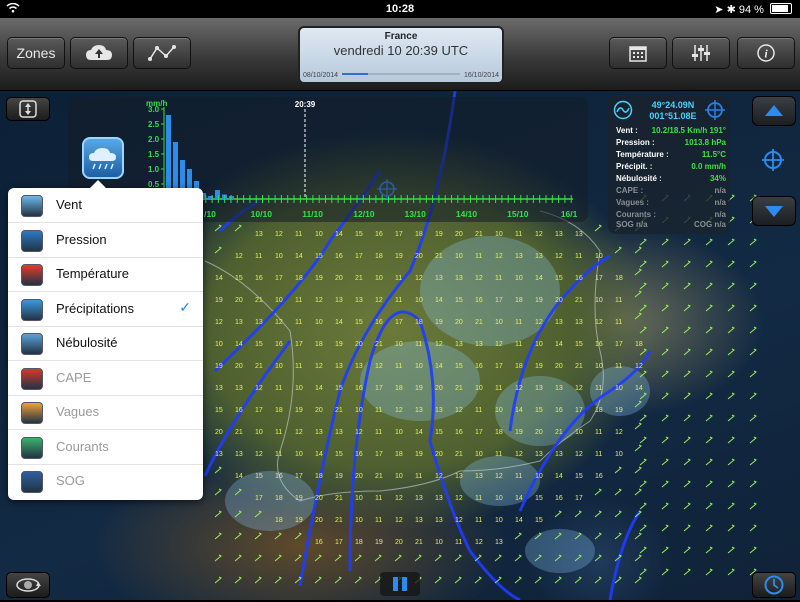  Describe the element at coordinates (99, 53) in the screenshot. I see `cloud-upload-button` at that location.